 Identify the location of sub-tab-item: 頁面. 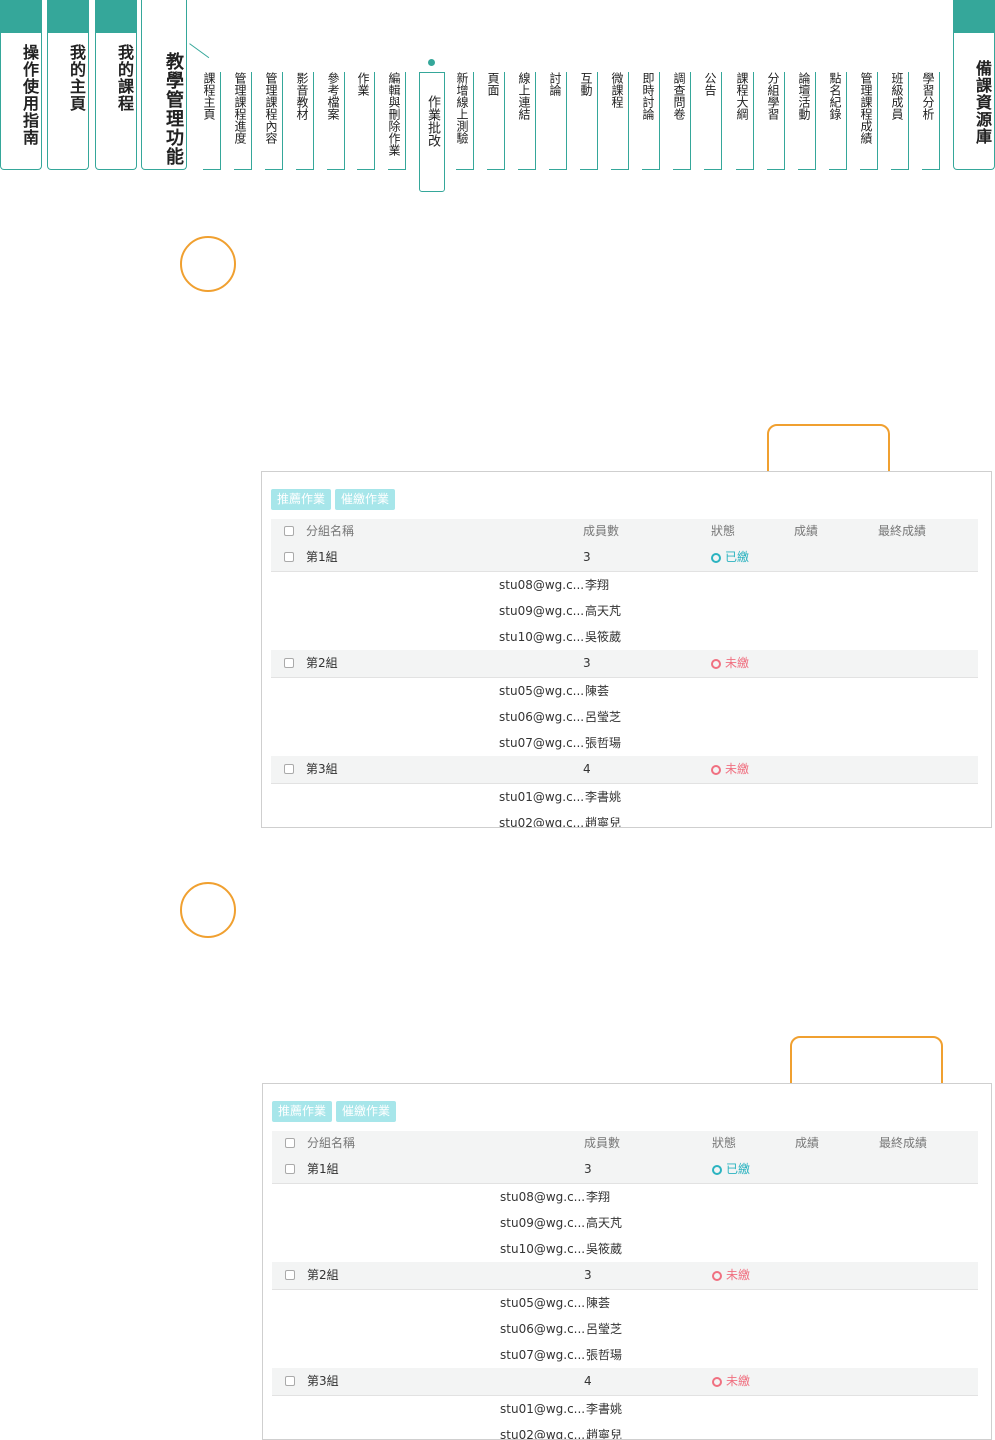
(495, 121).